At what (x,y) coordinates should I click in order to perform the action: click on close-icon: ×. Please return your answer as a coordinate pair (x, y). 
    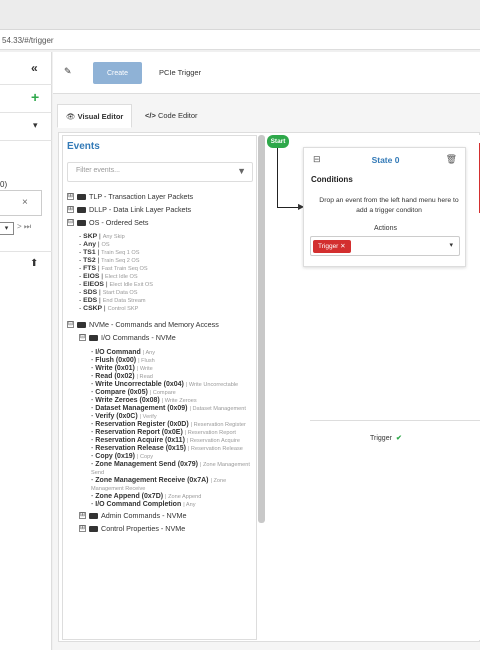
    Looking at the image, I should click on (25, 202).